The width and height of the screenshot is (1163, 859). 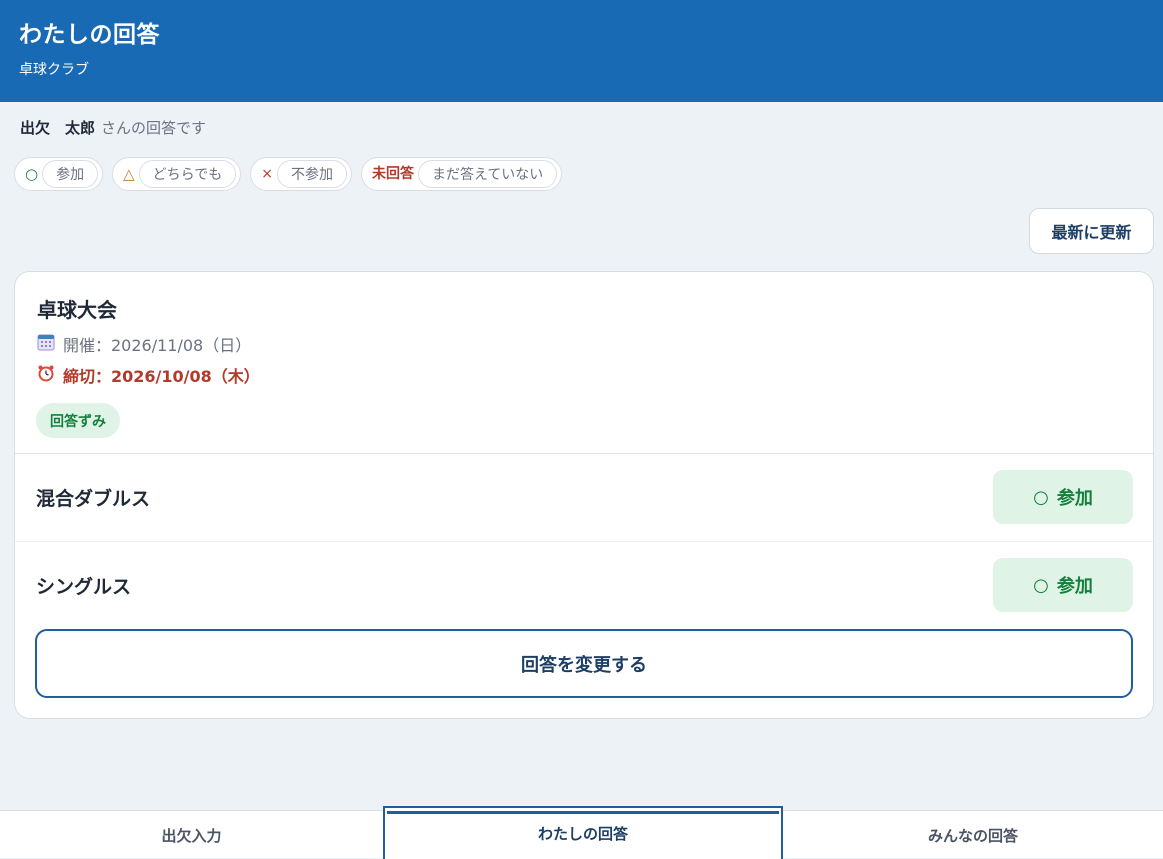 What do you see at coordinates (58, 128) in the screenshot?
I see `respondent-name: 出欠 太郎` at bounding box center [58, 128].